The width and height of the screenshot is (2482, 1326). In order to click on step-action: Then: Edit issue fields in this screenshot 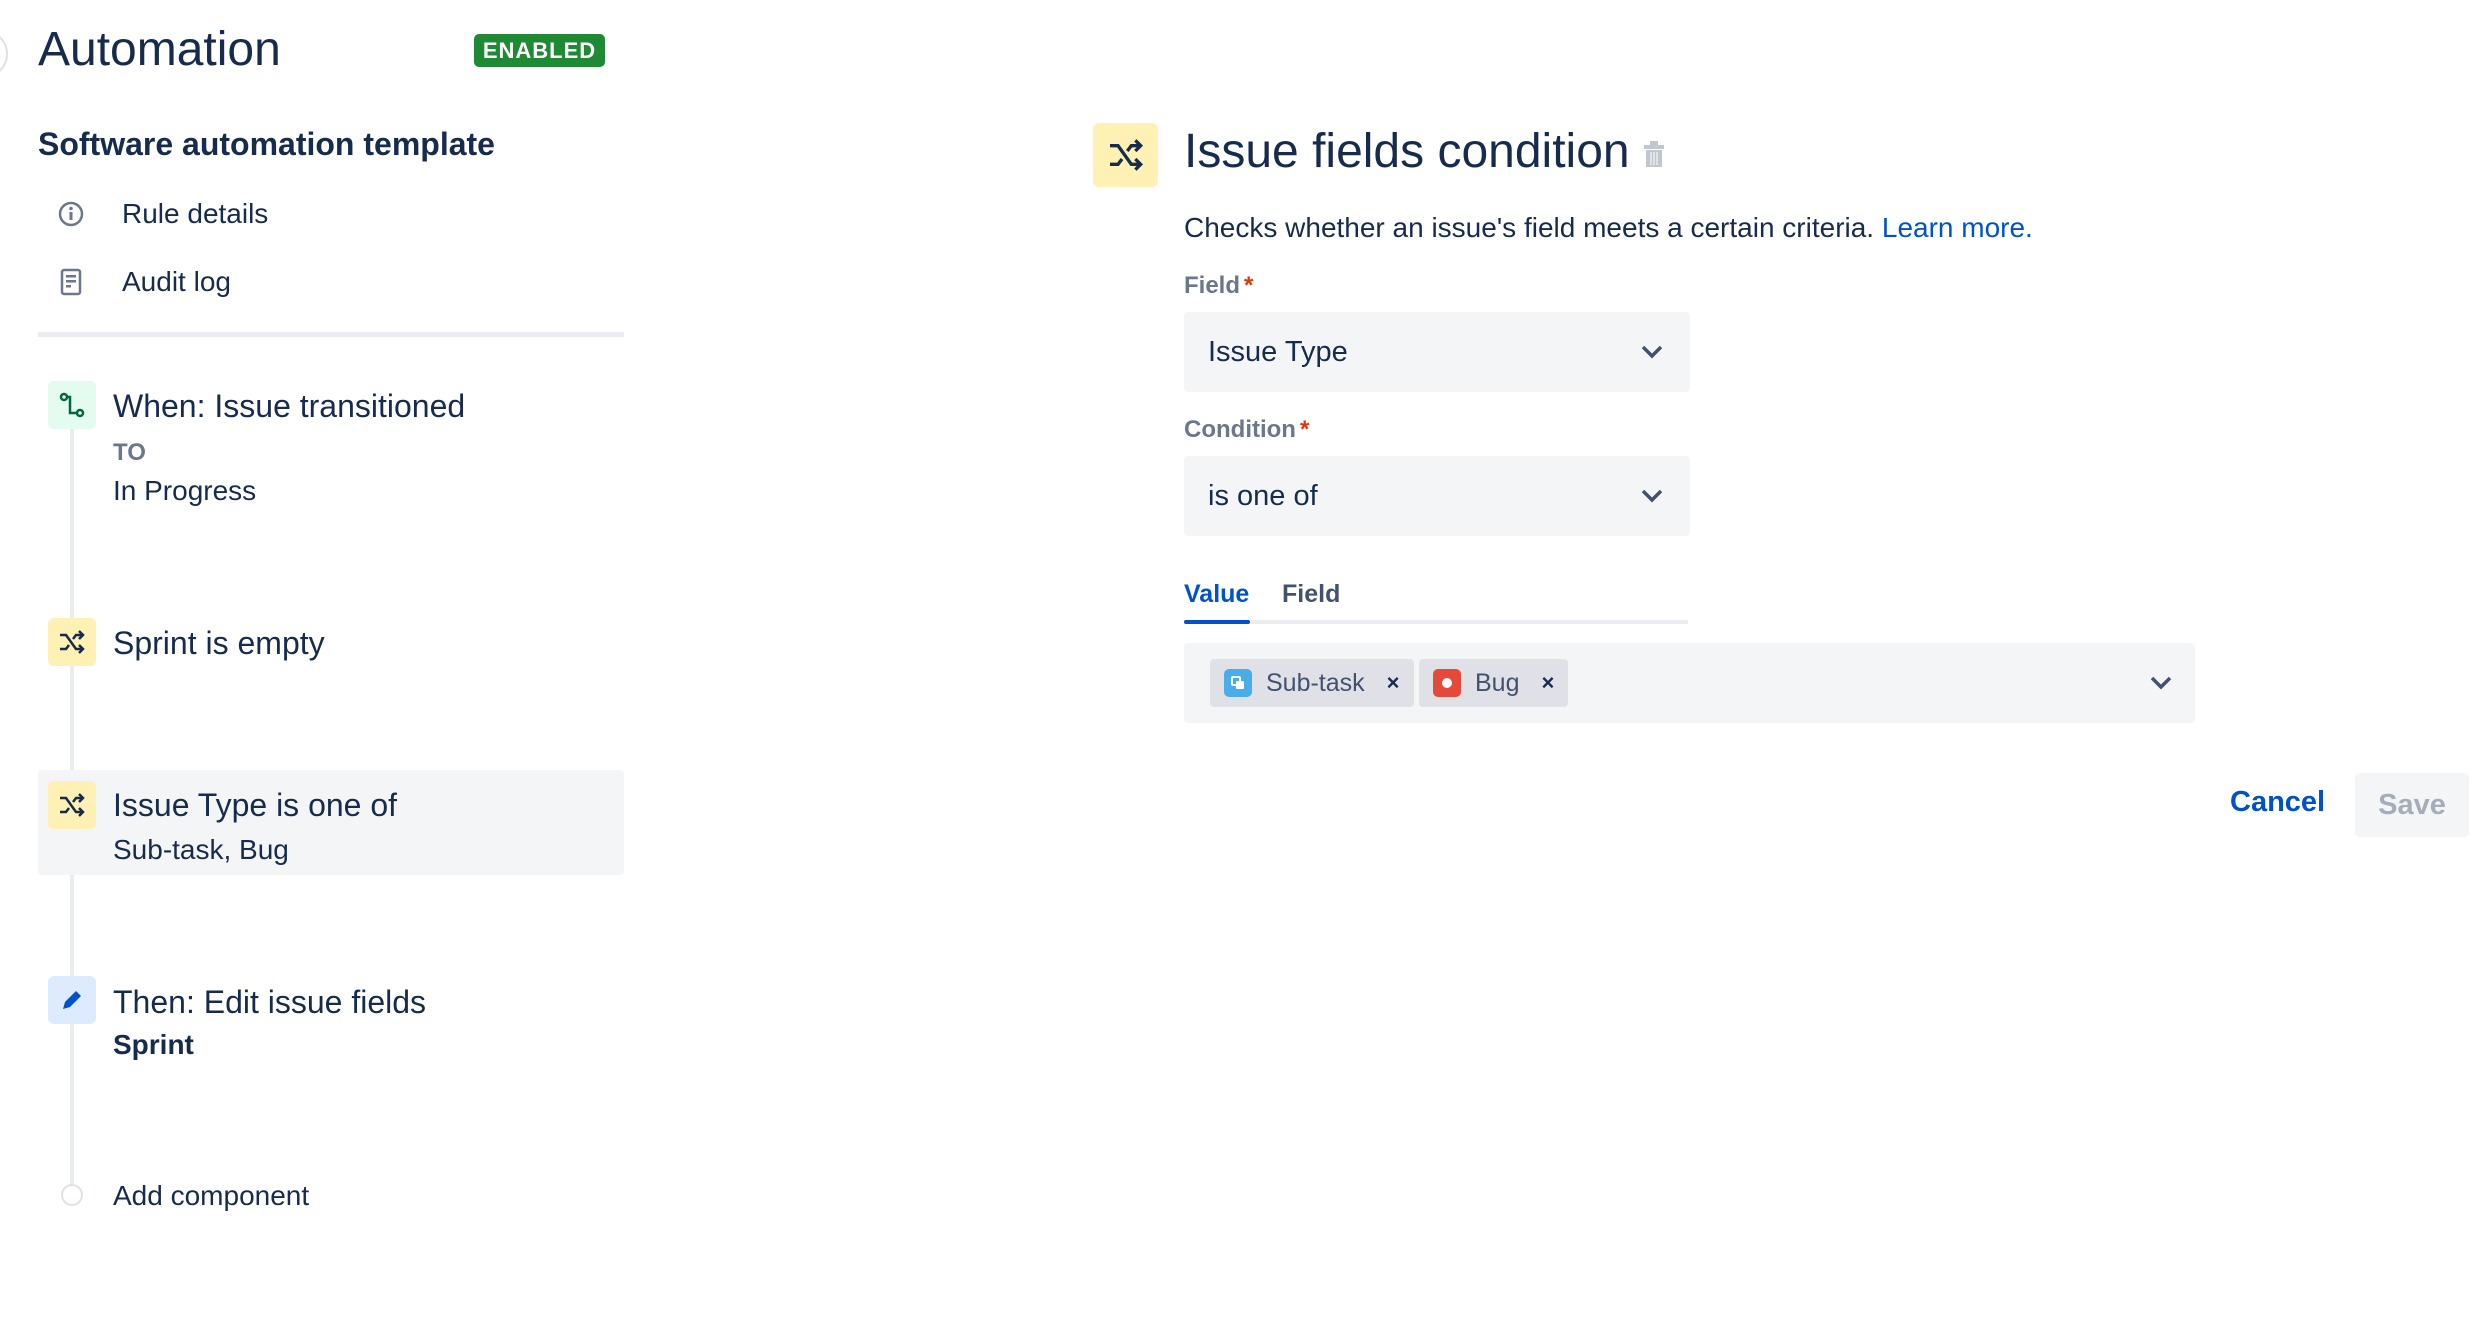, I will do `click(269, 1002)`.